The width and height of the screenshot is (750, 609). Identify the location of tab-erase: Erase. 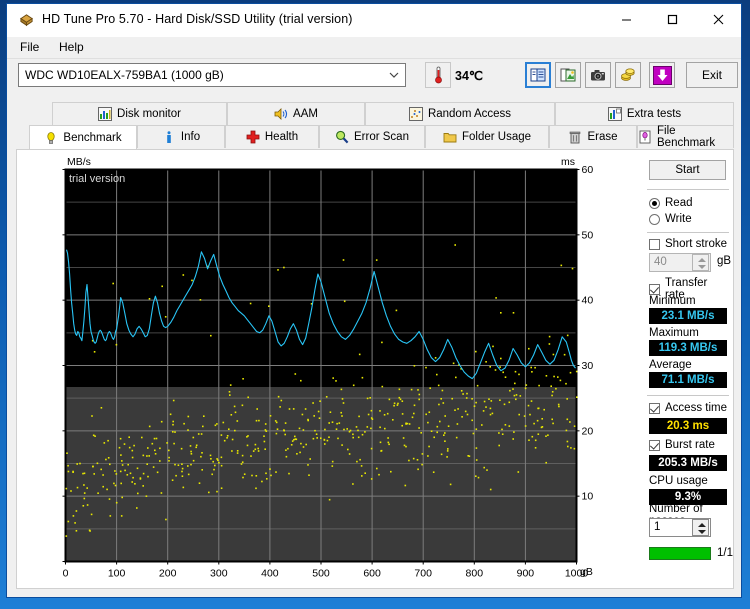
(593, 136).